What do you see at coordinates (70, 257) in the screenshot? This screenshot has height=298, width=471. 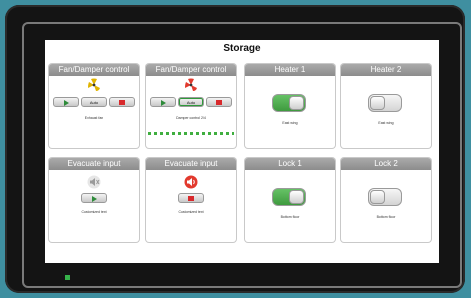 I see `operation-section-label: Operation` at bounding box center [70, 257].